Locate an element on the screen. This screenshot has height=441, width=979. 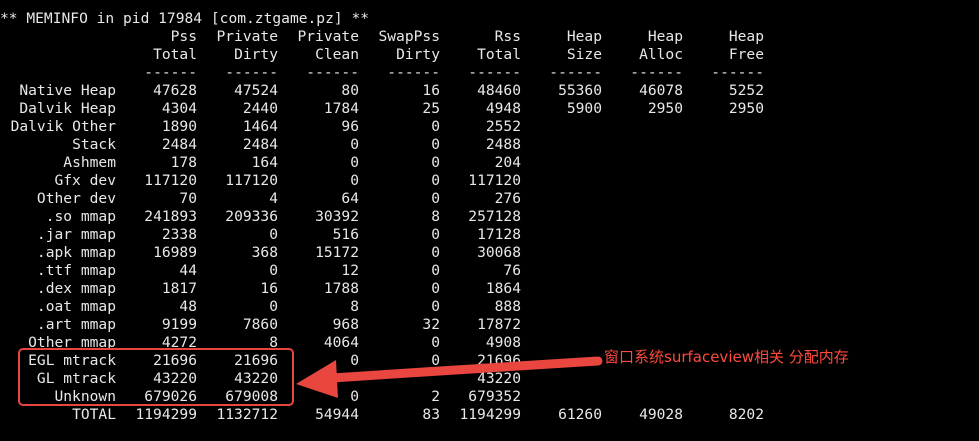
annotation-label: 窗口系统surfaceview相关 分配内存 is located at coordinates (726, 357).